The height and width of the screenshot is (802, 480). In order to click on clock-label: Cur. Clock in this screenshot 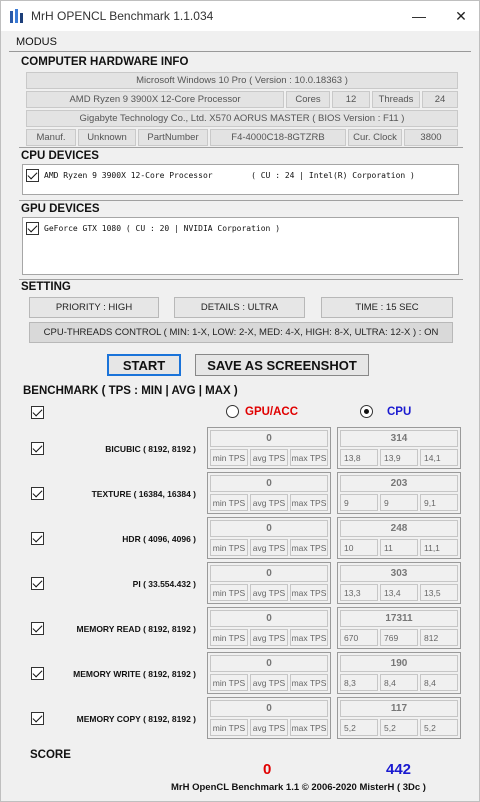, I will do `click(375, 137)`.